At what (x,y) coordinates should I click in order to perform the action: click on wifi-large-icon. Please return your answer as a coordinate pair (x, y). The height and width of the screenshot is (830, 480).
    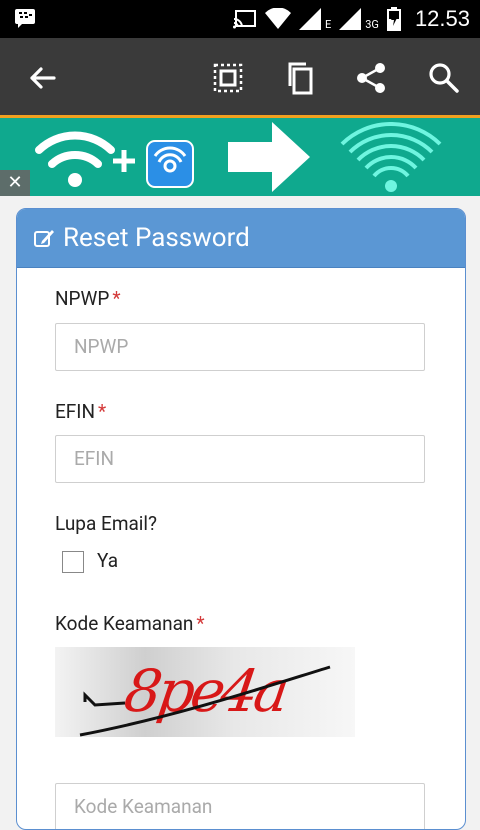
    Looking at the image, I should click on (391, 157).